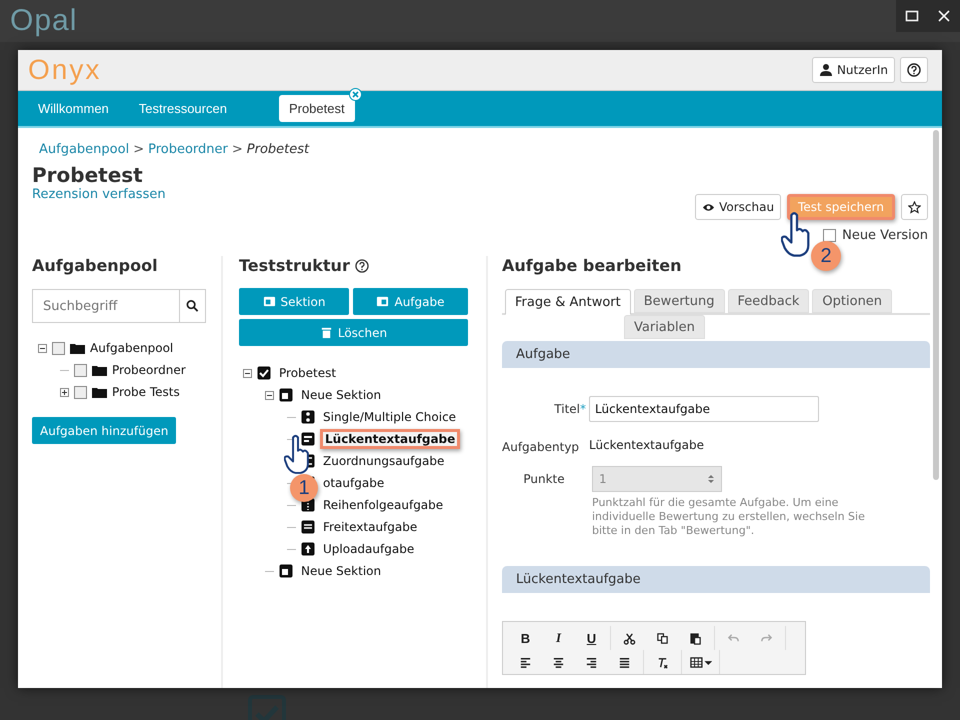 This screenshot has width=960, height=720. I want to click on checkbox-label: Neue Version, so click(885, 235).